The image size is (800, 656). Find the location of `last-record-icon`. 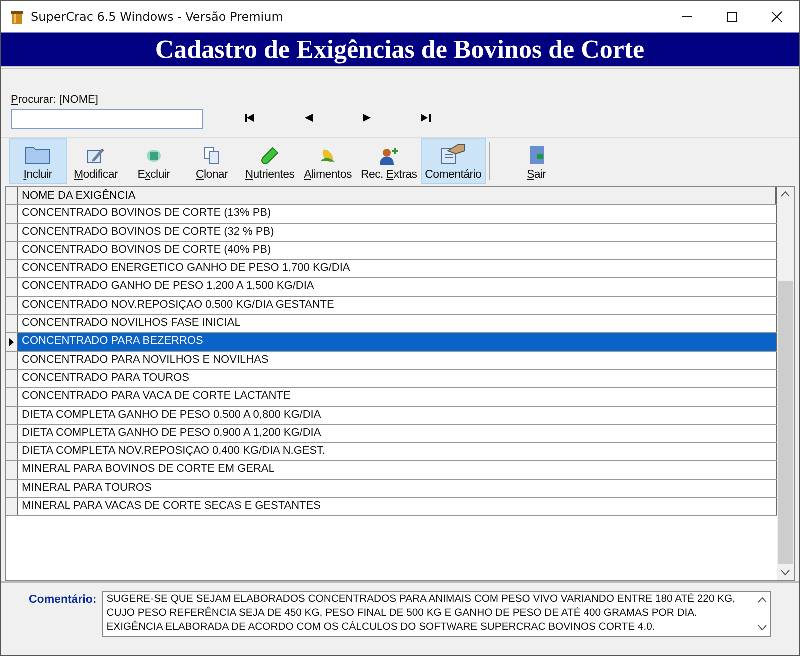

last-record-icon is located at coordinates (426, 118).